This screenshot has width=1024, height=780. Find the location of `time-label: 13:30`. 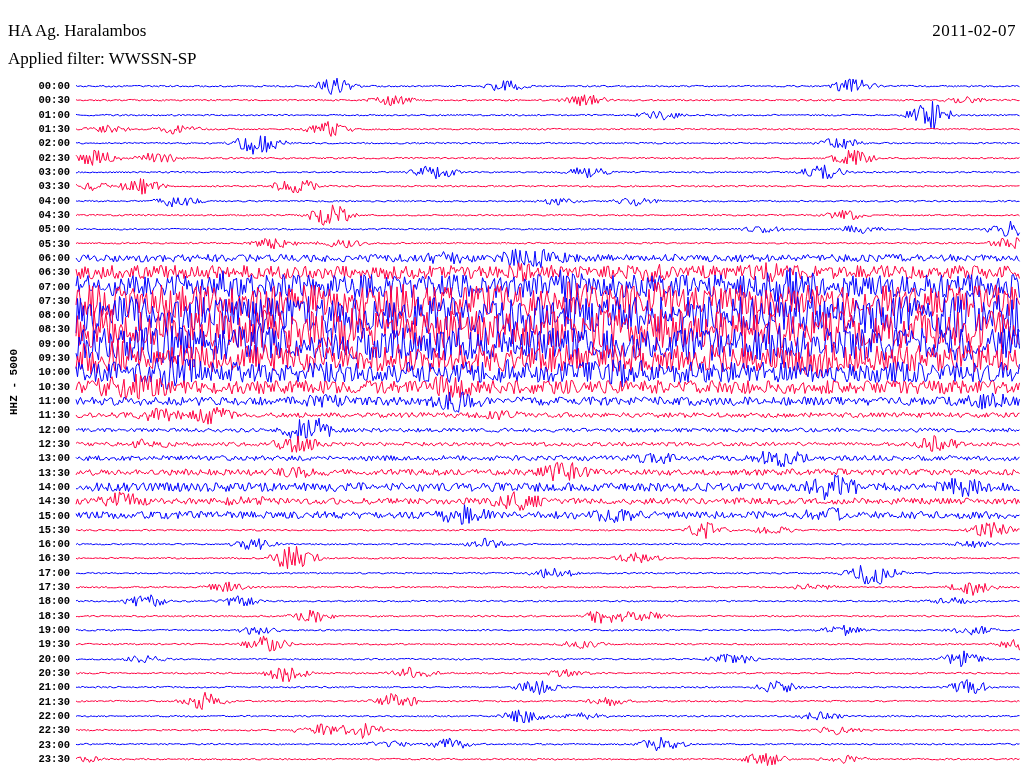

time-label: 13:30 is located at coordinates (53, 472).